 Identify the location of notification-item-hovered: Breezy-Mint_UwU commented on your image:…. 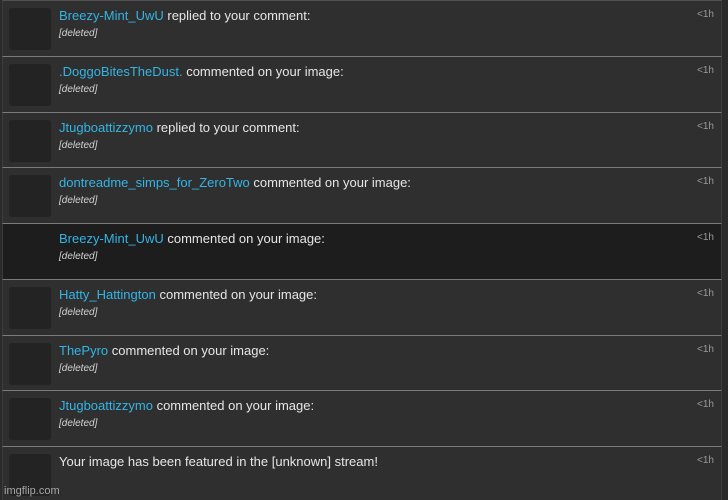
(362, 251).